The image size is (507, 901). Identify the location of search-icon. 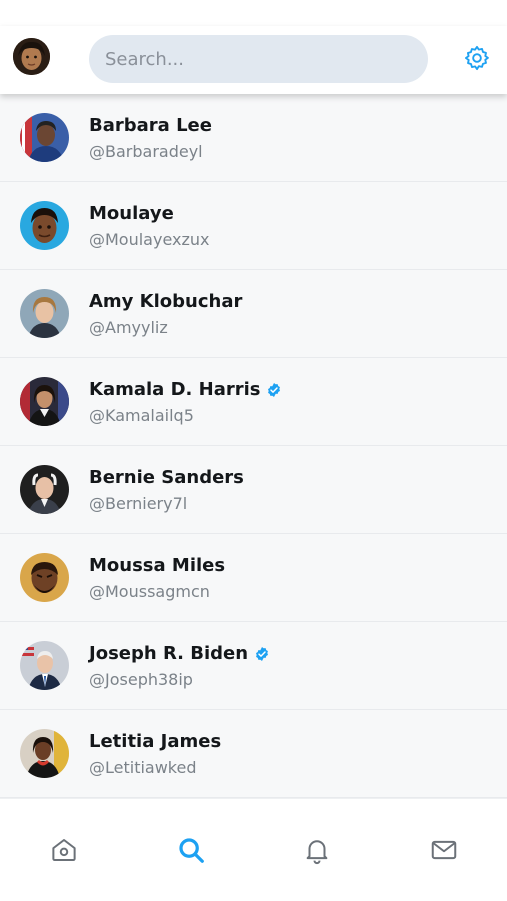
(191, 850).